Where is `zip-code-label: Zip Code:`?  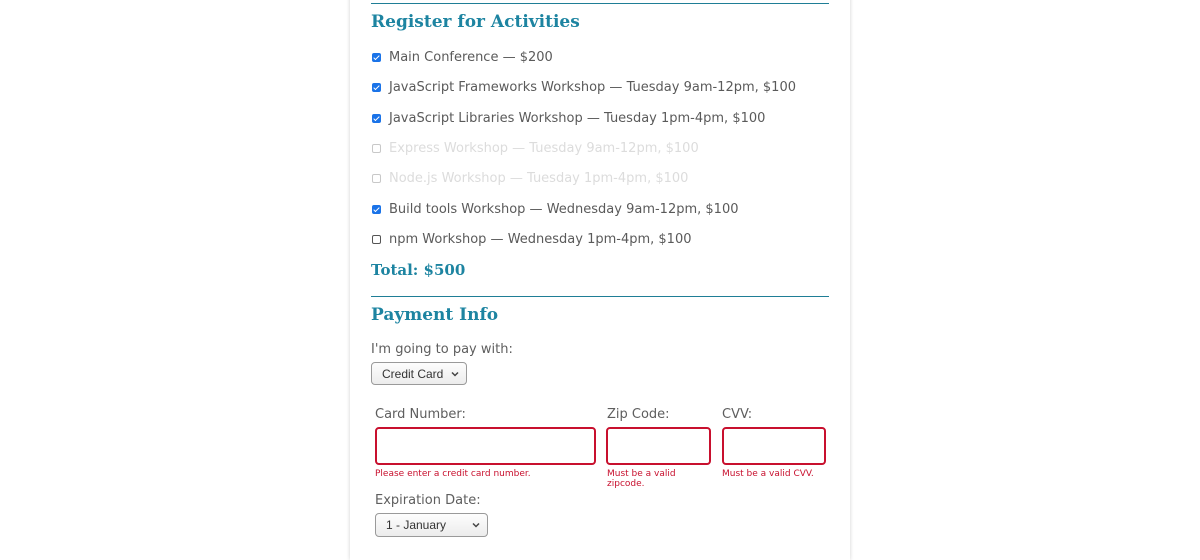
zip-code-label: Zip Code: is located at coordinates (638, 414).